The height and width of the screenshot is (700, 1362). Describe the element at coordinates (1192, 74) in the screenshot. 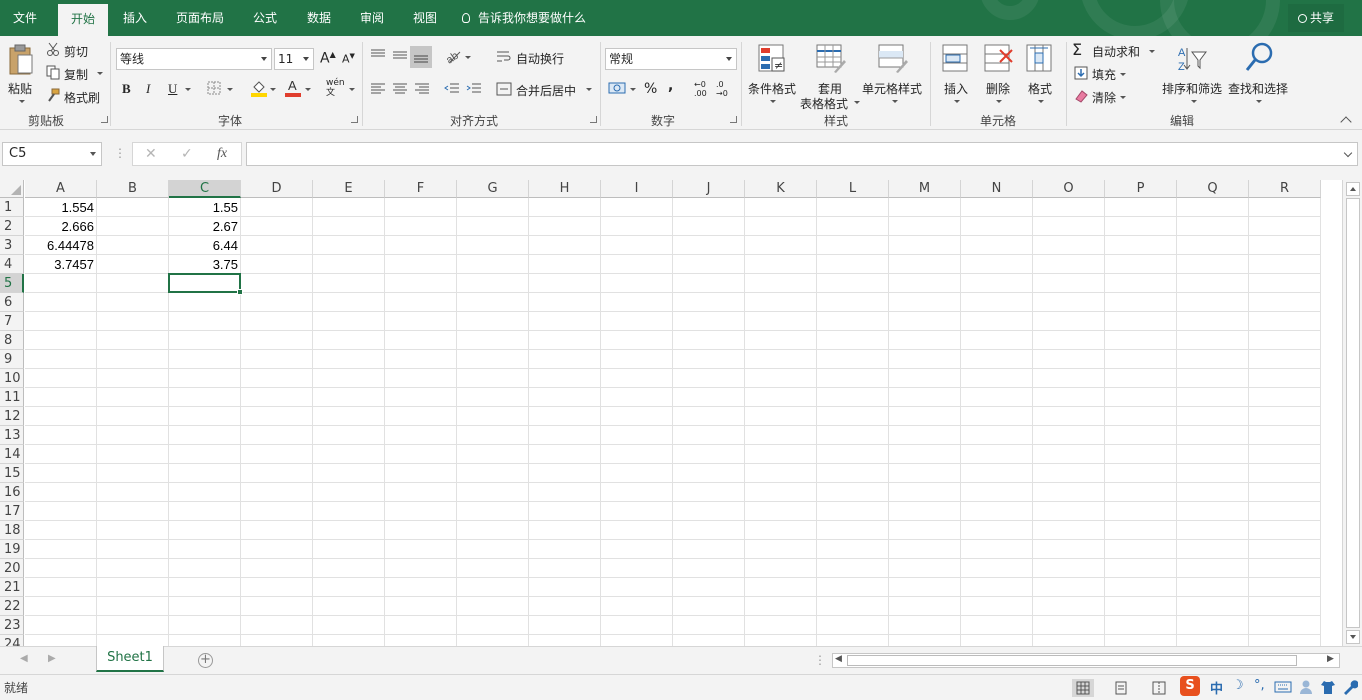

I see `sort-filter-button: A Z 排序和筛选` at that location.